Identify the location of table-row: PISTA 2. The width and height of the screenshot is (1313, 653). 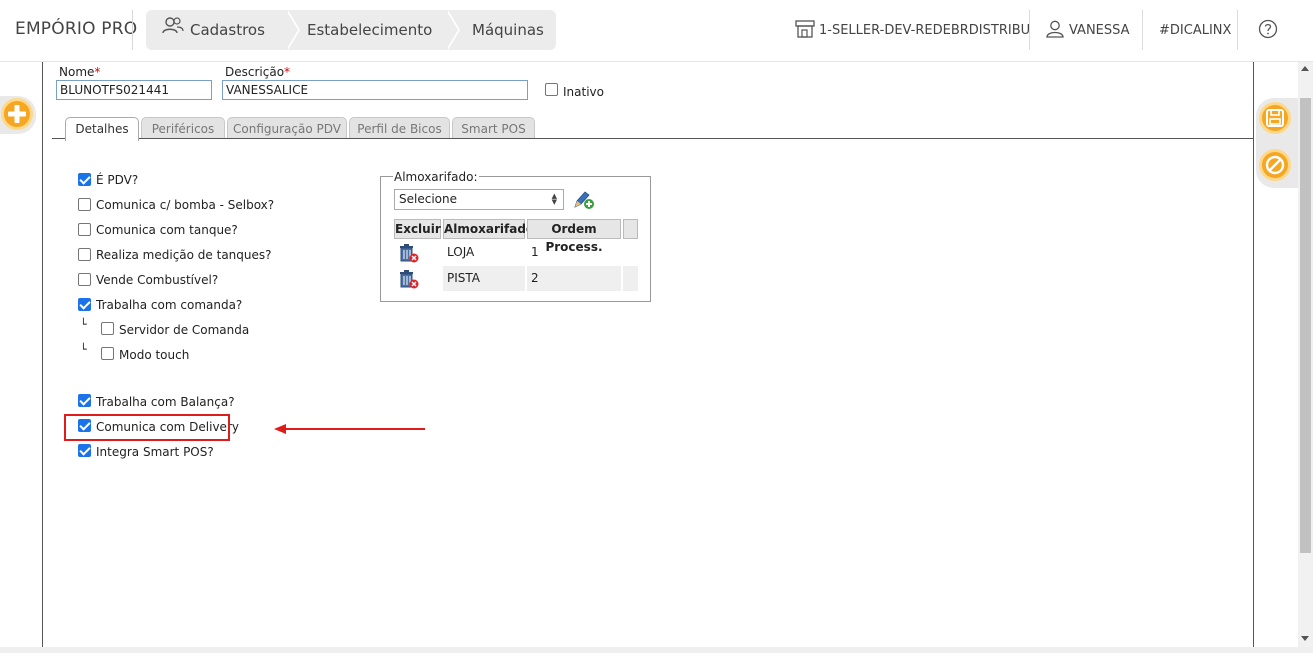
(516, 278).